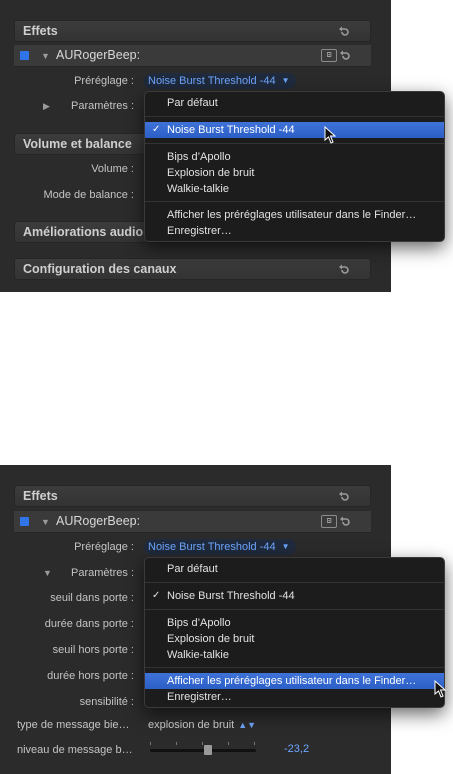 The height and width of the screenshot is (774, 453). What do you see at coordinates (90, 676) in the screenshot?
I see `param-label: durée hors porte :` at bounding box center [90, 676].